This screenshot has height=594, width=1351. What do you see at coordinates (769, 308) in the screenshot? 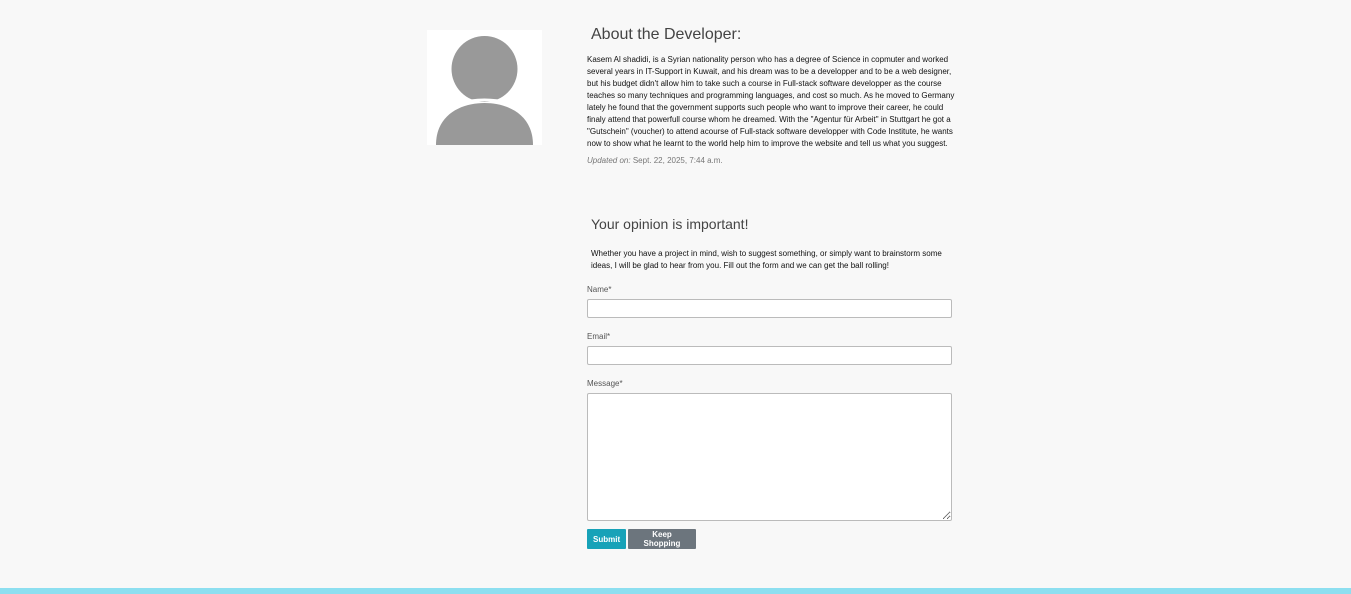
I see `name-input` at bounding box center [769, 308].